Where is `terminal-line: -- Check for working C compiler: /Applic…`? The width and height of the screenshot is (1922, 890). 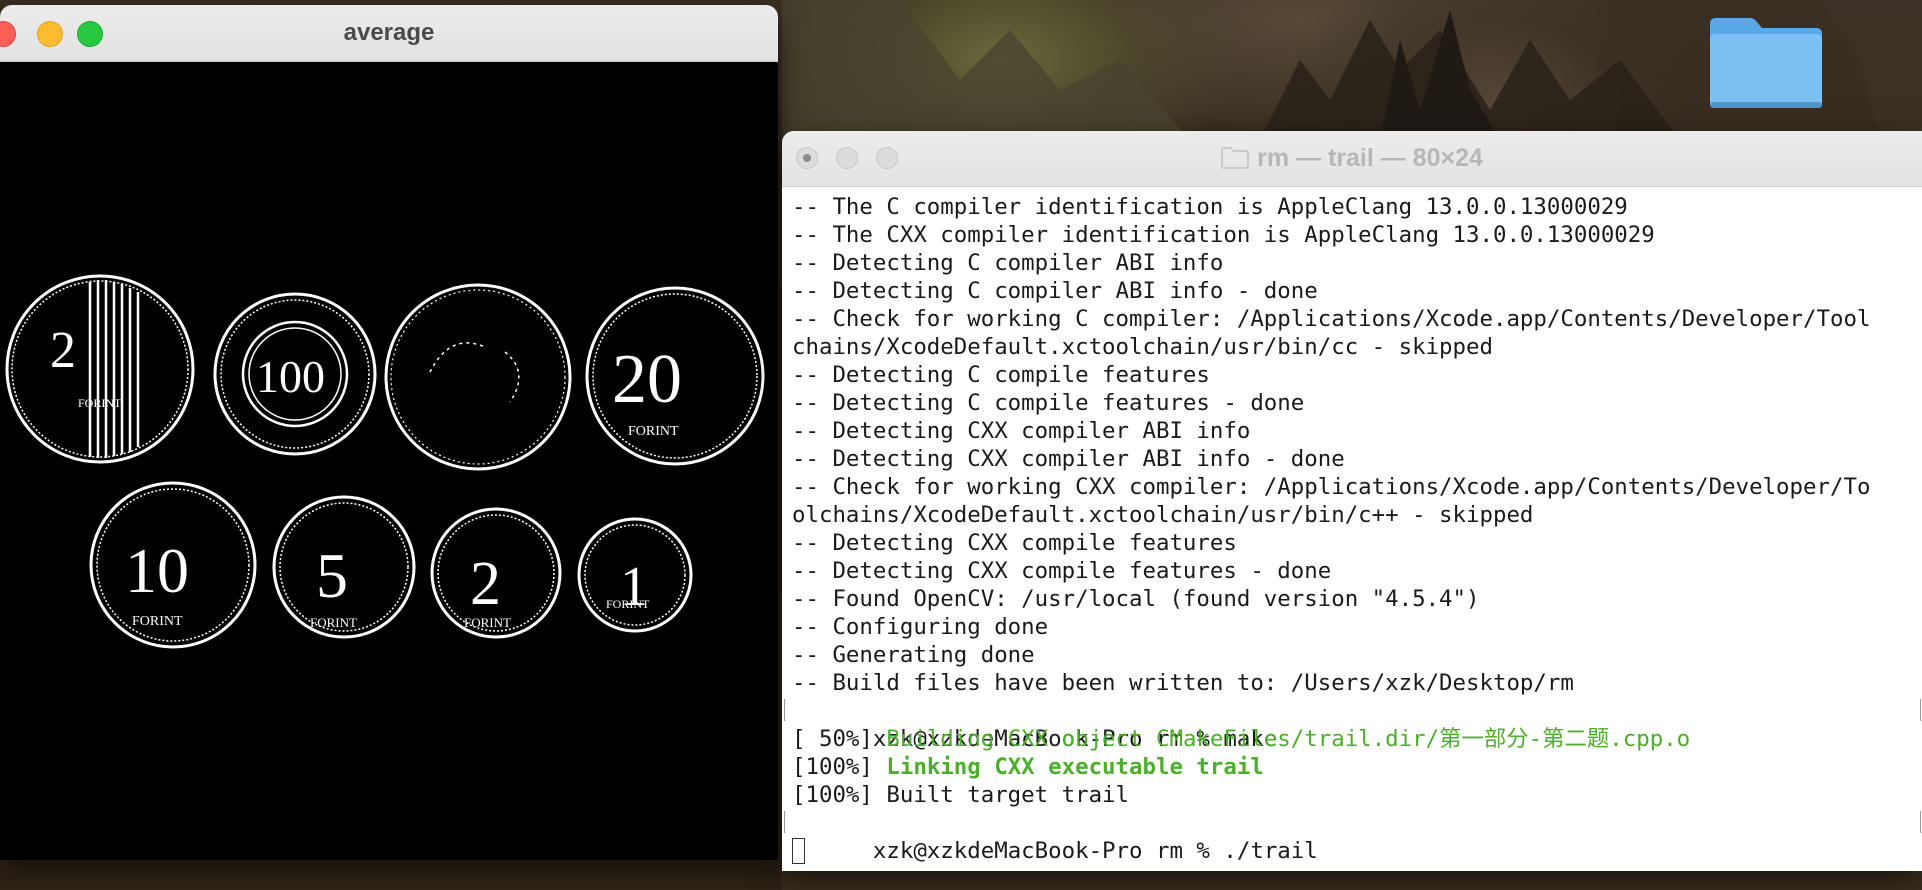
terminal-line: -- Check for working C compiler: /Applic… is located at coordinates (1331, 319).